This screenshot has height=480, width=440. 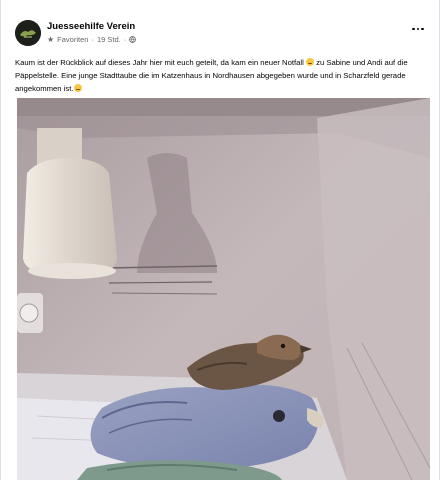 I want to click on star-icon: ★, so click(x=51, y=39).